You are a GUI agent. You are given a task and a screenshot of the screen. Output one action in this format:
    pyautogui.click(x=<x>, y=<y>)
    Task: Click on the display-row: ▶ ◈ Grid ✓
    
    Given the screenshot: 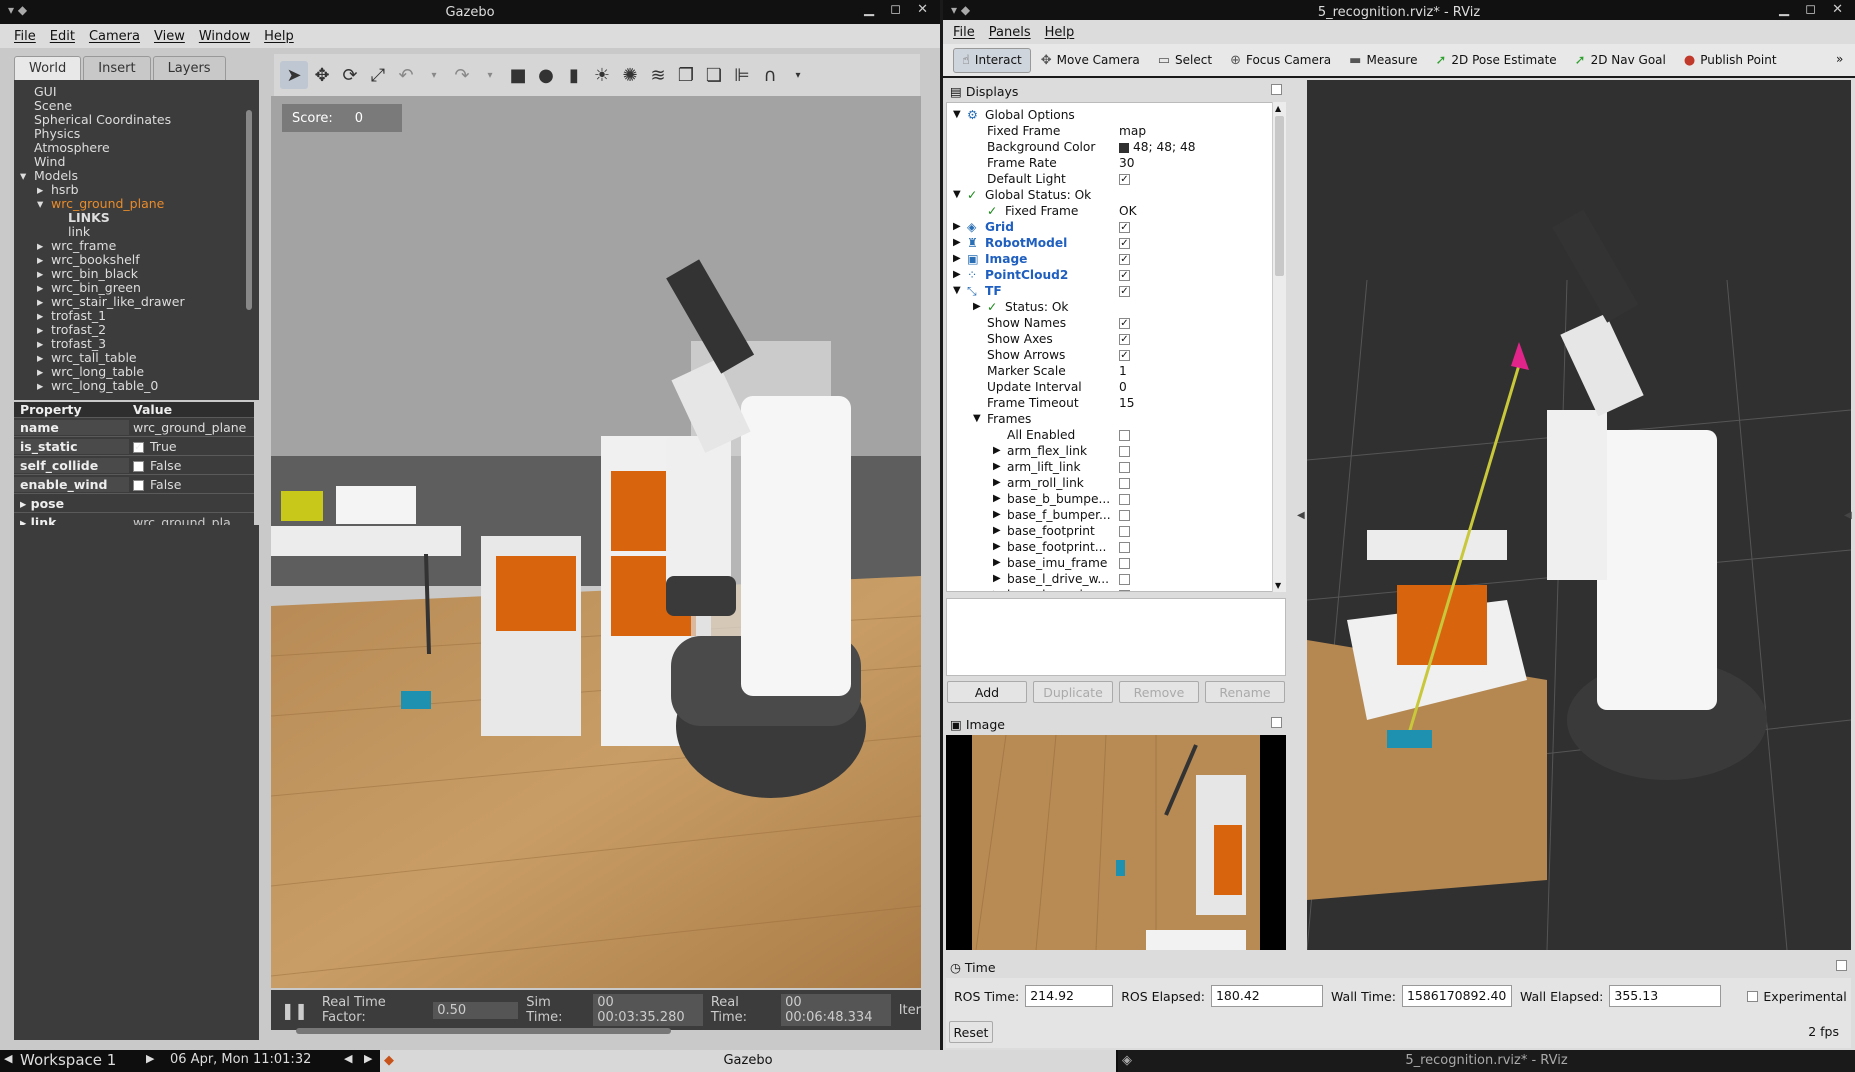 What is the action you would take?
    pyautogui.click(x=1116, y=227)
    